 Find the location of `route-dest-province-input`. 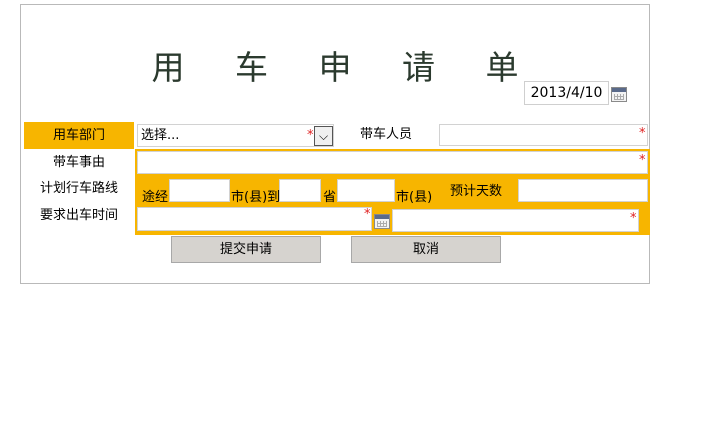

route-dest-province-input is located at coordinates (300, 190).